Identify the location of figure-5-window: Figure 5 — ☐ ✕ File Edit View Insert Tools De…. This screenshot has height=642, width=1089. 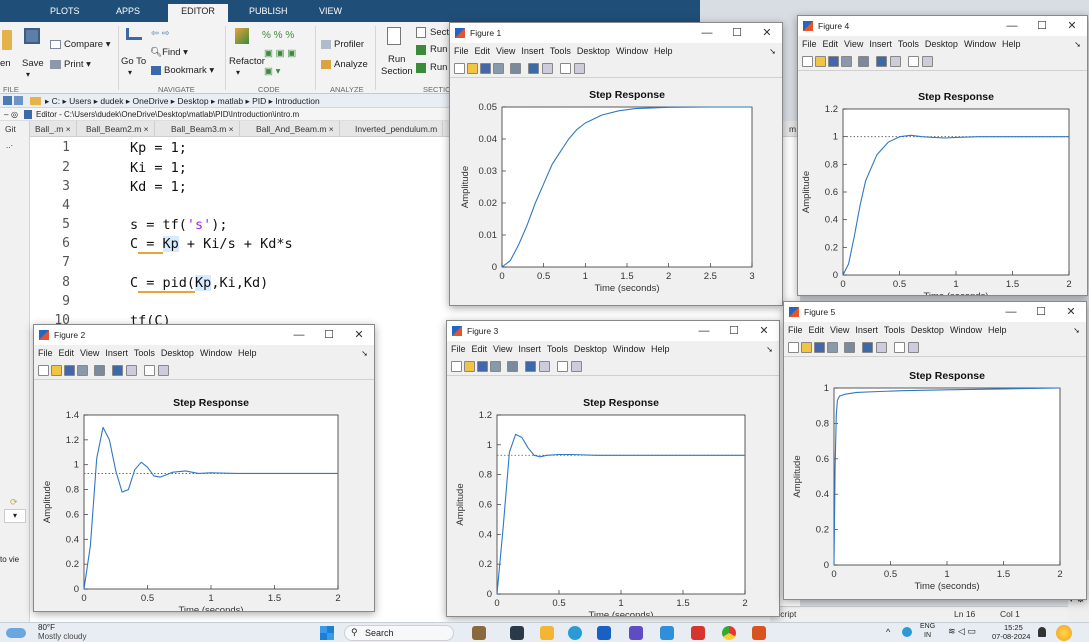
(935, 450).